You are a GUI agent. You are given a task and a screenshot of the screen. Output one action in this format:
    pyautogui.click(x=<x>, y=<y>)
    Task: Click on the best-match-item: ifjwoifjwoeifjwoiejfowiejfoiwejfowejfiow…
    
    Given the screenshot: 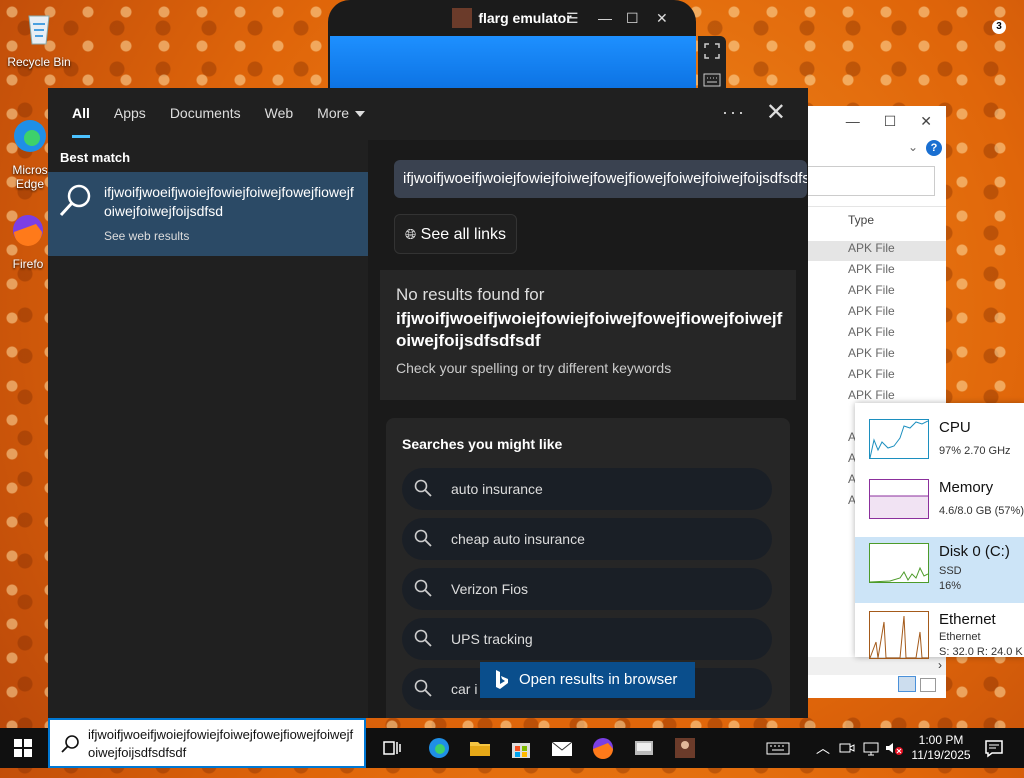 What is the action you would take?
    pyautogui.click(x=208, y=214)
    